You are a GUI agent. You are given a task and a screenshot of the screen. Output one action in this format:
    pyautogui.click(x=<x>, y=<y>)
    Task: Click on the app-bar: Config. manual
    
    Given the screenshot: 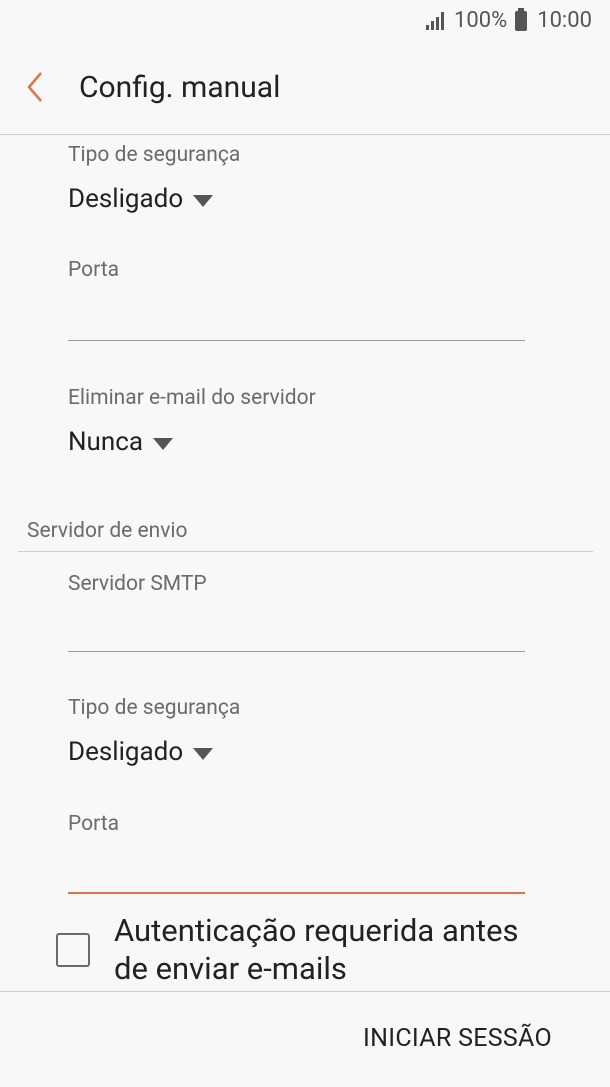 What is the action you would take?
    pyautogui.click(x=305, y=89)
    